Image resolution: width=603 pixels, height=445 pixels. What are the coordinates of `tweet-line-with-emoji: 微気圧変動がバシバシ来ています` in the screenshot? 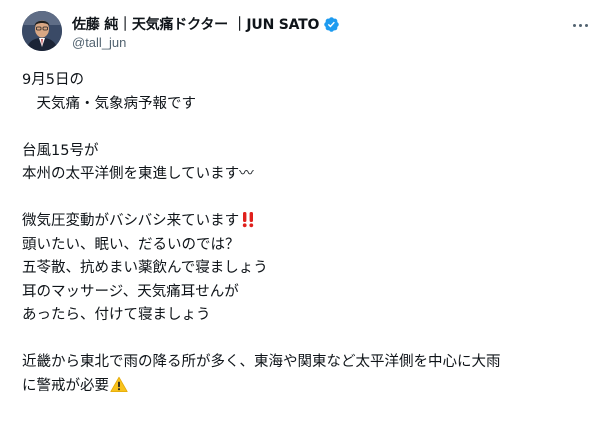 It's located at (309, 222).